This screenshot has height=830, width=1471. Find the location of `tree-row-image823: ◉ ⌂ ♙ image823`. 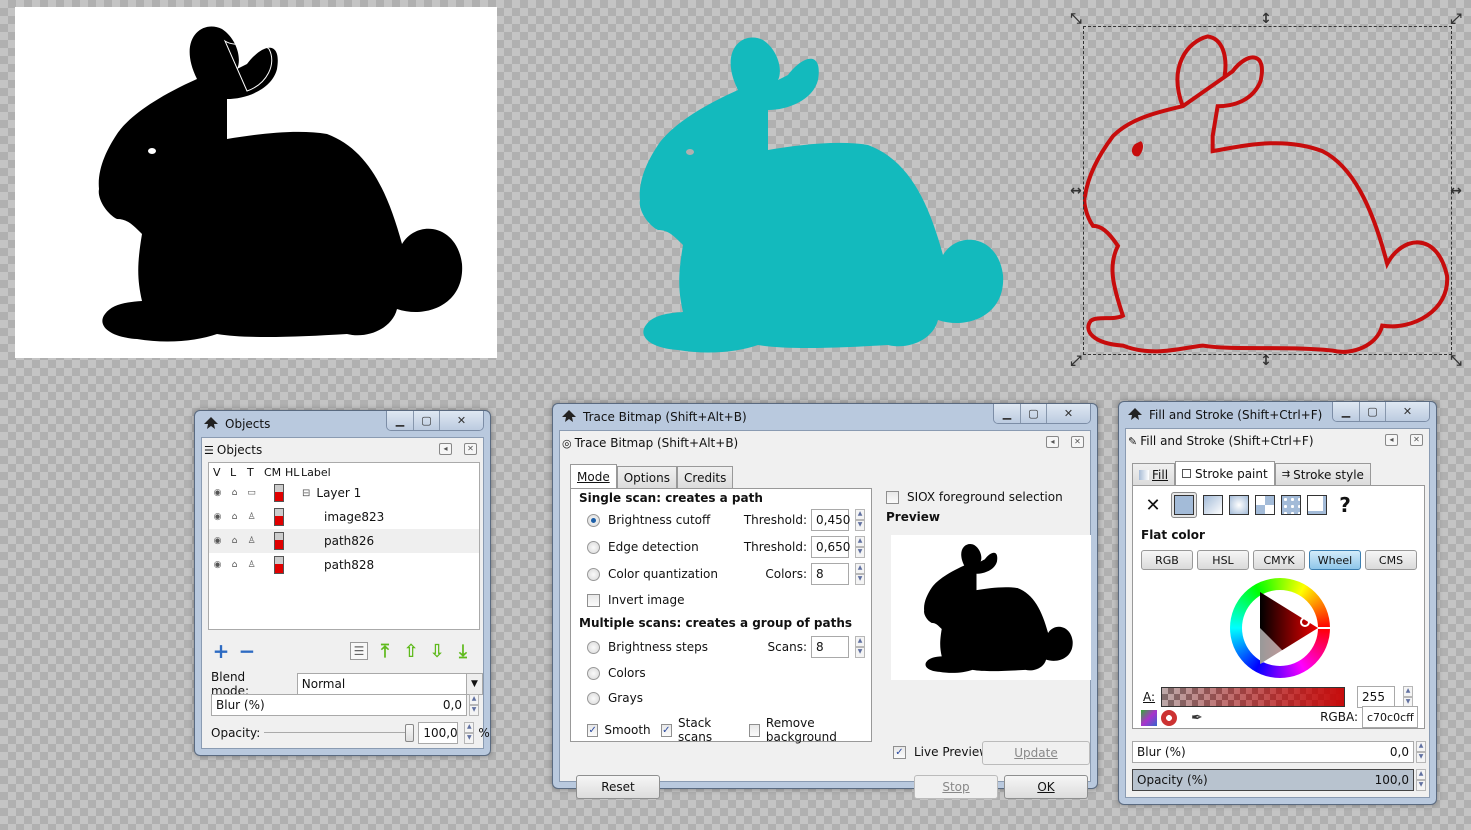

tree-row-image823: ◉ ⌂ ♙ image823 is located at coordinates (344, 517).